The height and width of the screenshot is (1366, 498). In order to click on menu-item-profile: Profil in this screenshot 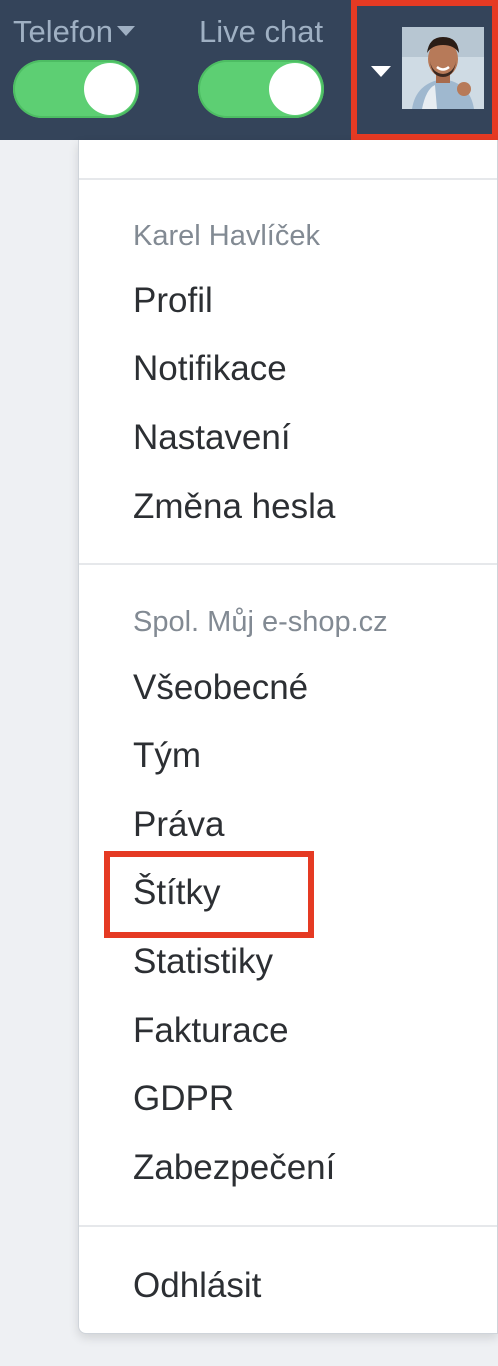, I will do `click(173, 301)`.